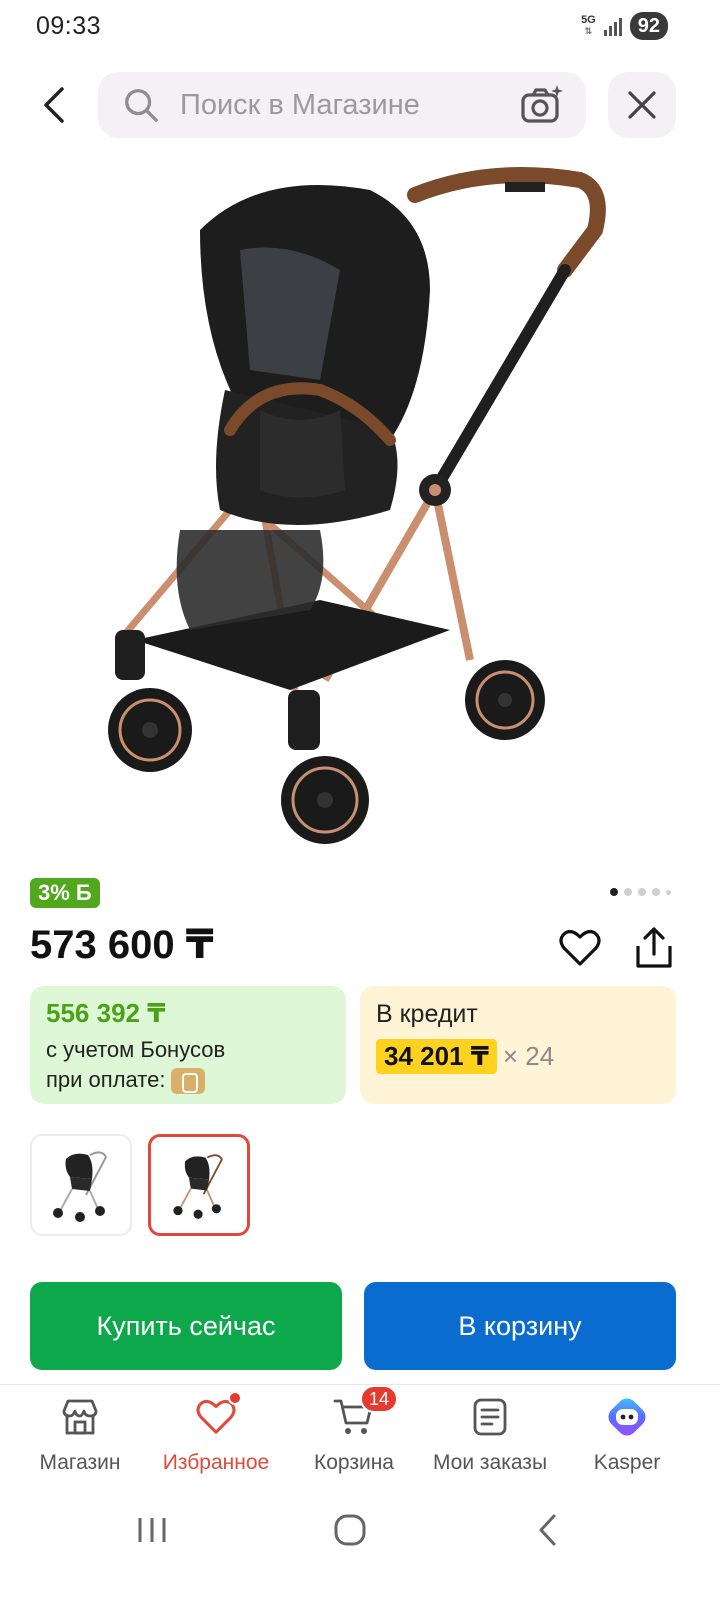 The width and height of the screenshot is (720, 1600). What do you see at coordinates (122, 945) in the screenshot?
I see `product-price: 573 600 ₸` at bounding box center [122, 945].